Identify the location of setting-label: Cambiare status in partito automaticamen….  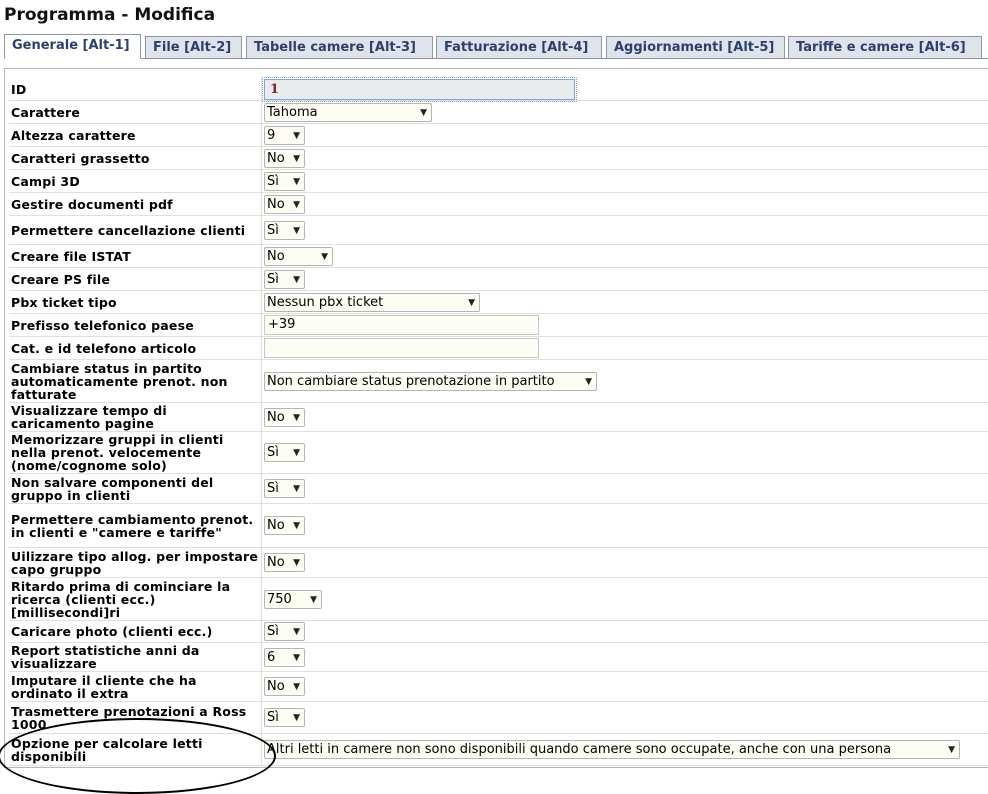
(119, 381).